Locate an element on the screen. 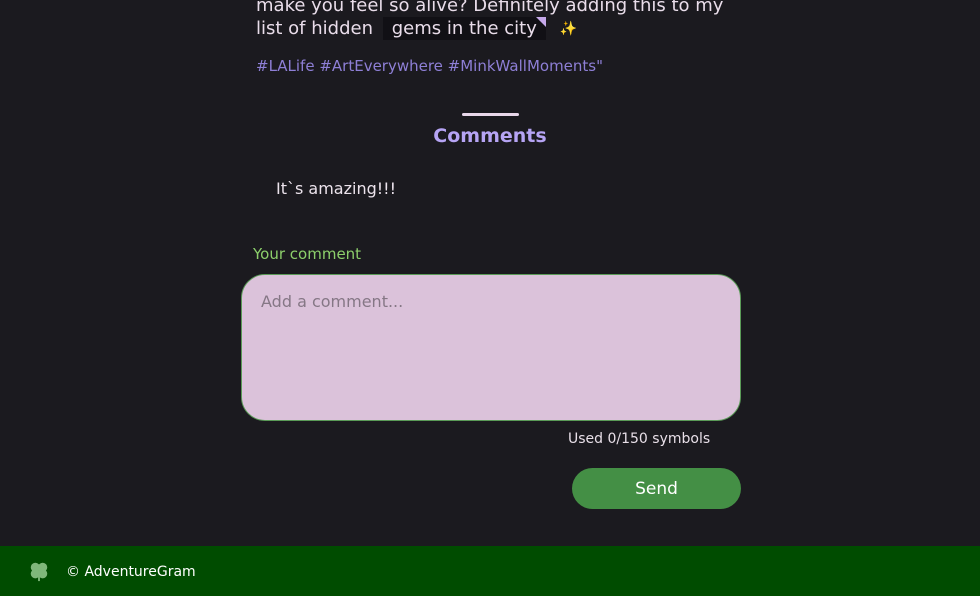 This screenshot has width=980, height=596. comment-input is located at coordinates (491, 347).